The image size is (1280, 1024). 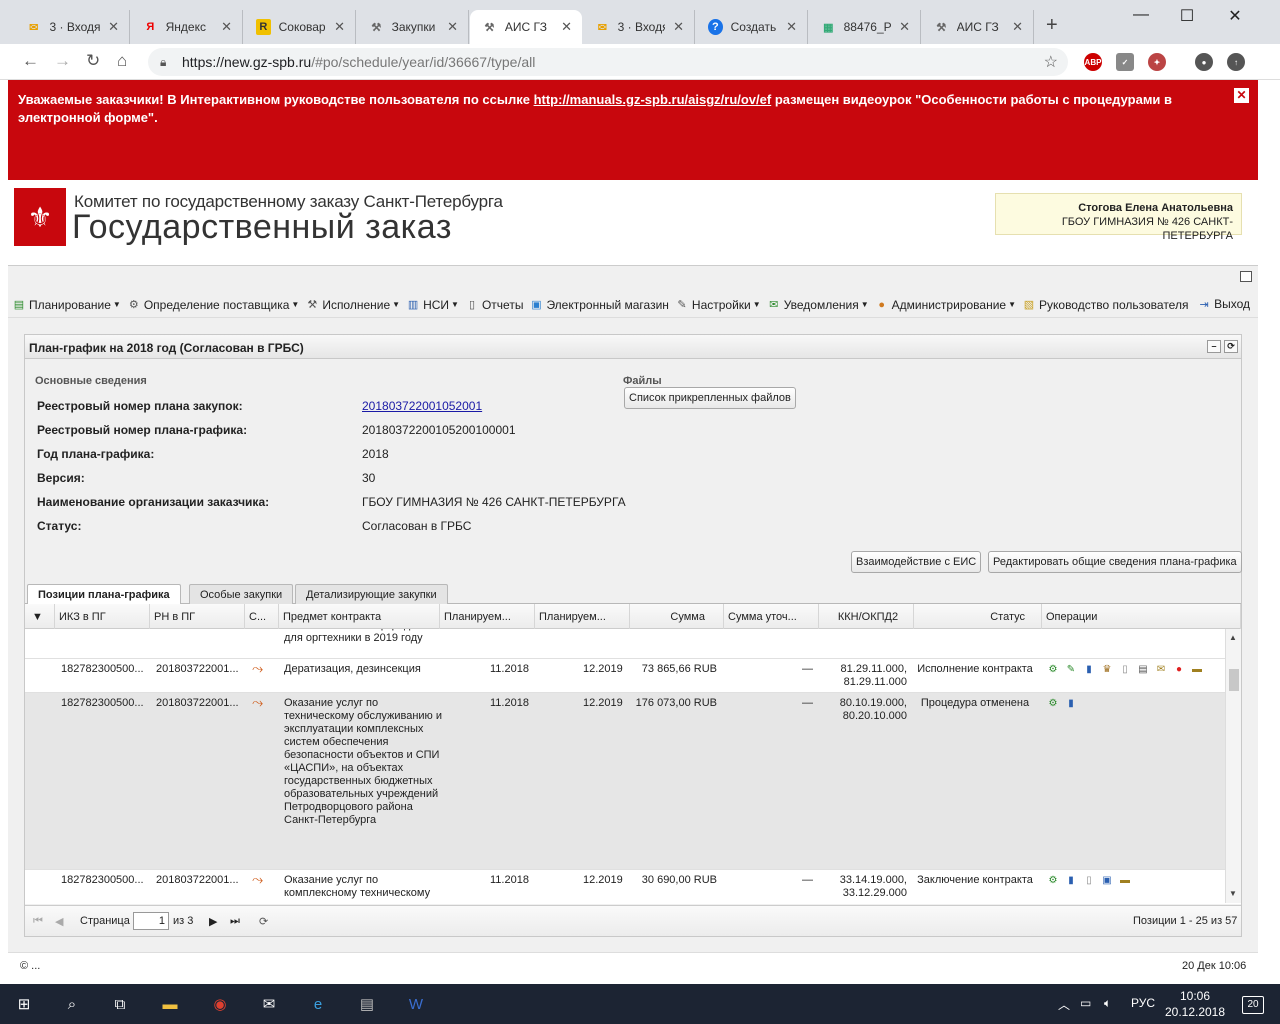 What do you see at coordinates (40, 616) in the screenshot?
I see `filter-icon: ▼` at bounding box center [40, 616].